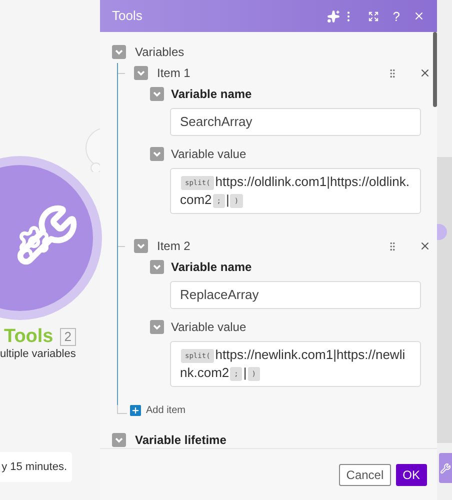  I want to click on toast-message: y 15 minutes., so click(36, 467).